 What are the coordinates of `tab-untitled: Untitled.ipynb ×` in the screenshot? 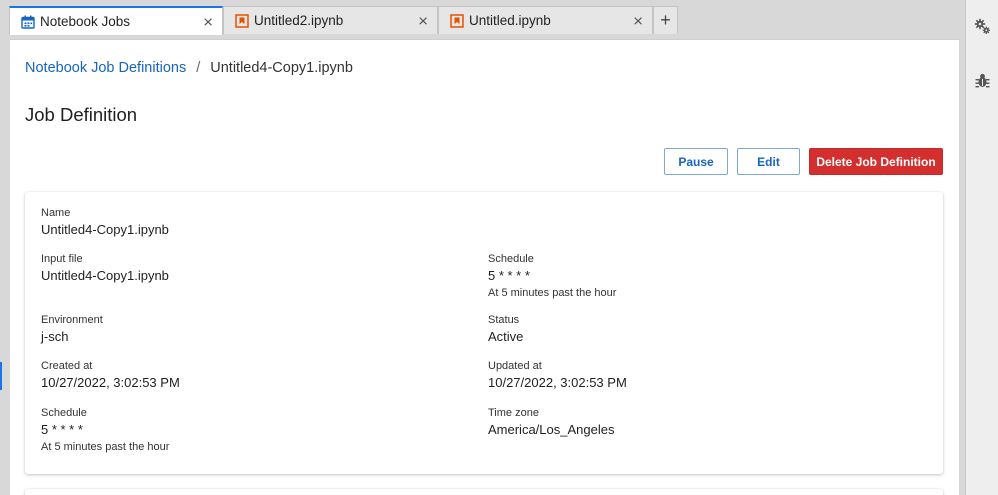 It's located at (545, 20).